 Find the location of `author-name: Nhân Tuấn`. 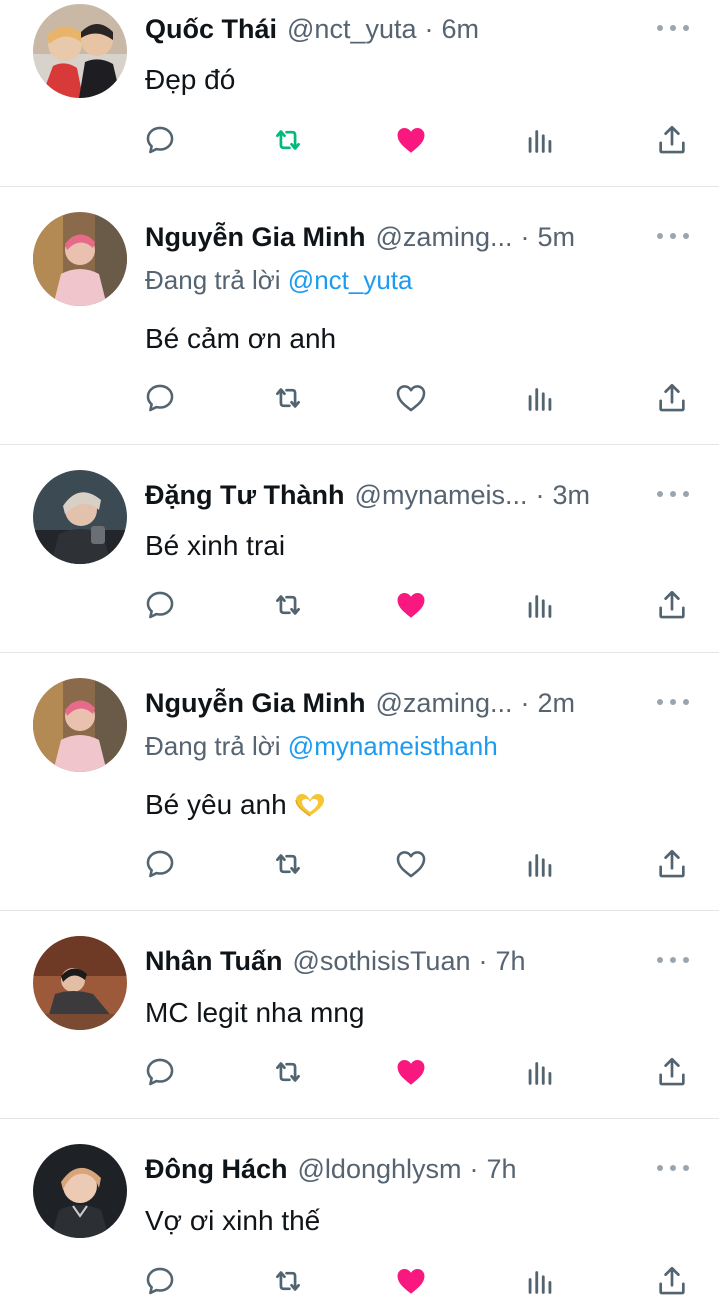

author-name: Nhân Tuấn is located at coordinates (214, 961).